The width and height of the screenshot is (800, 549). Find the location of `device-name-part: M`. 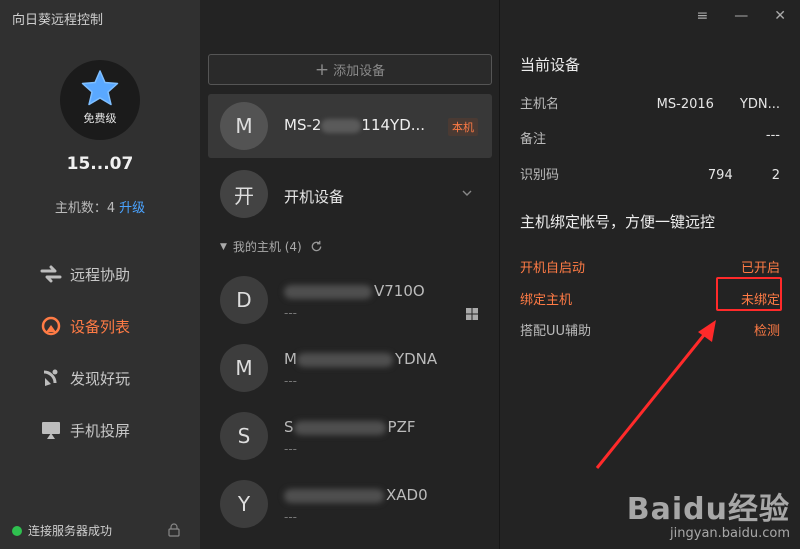

device-name-part: M is located at coordinates (290, 359).